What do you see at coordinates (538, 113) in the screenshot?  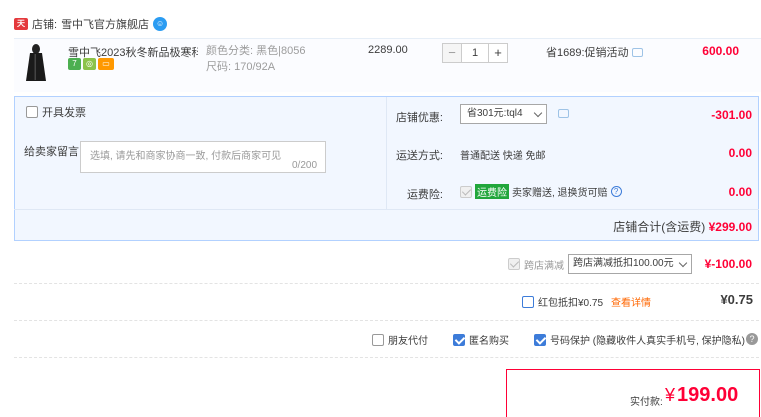 I see `chevron-down-icon` at bounding box center [538, 113].